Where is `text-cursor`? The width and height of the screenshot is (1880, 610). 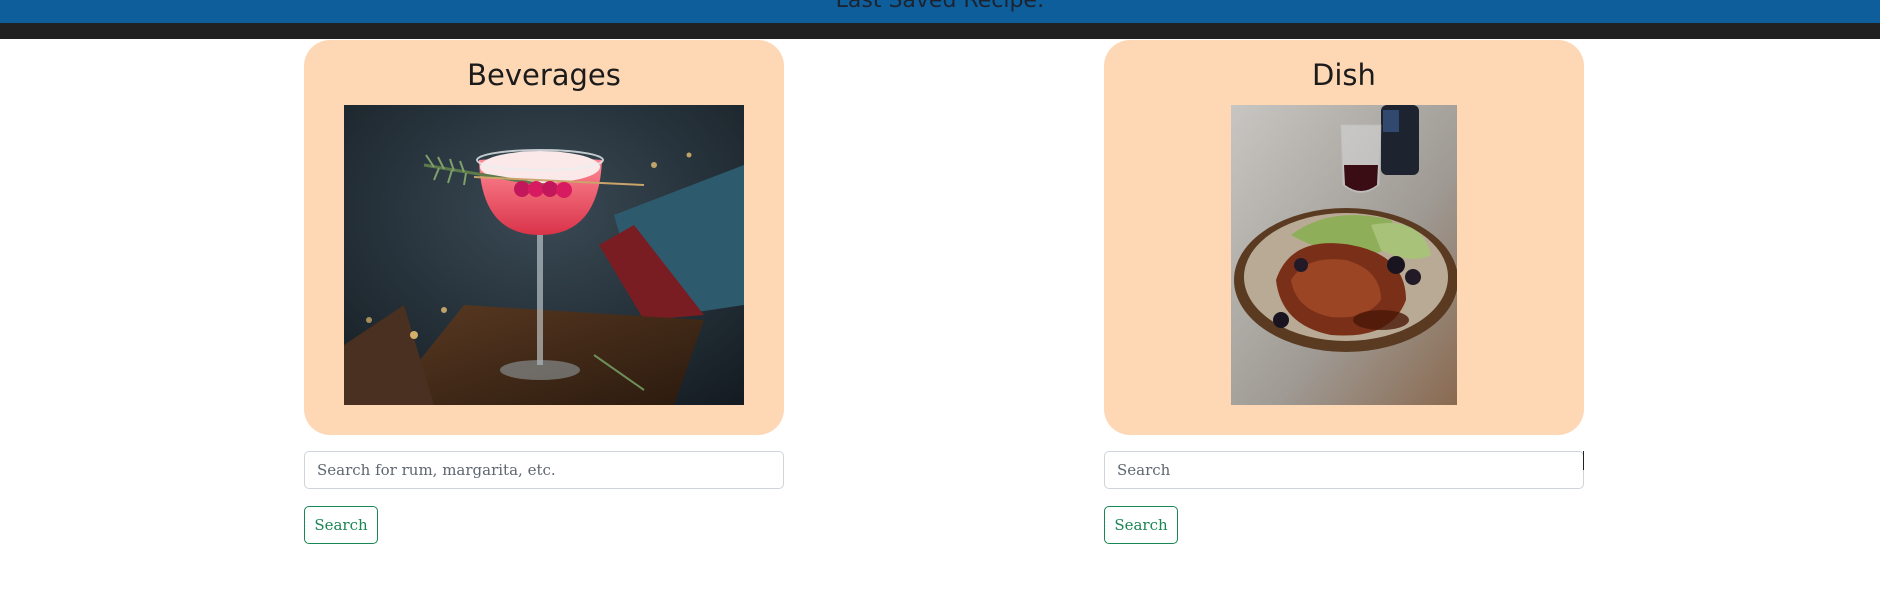
text-cursor is located at coordinates (1583, 460).